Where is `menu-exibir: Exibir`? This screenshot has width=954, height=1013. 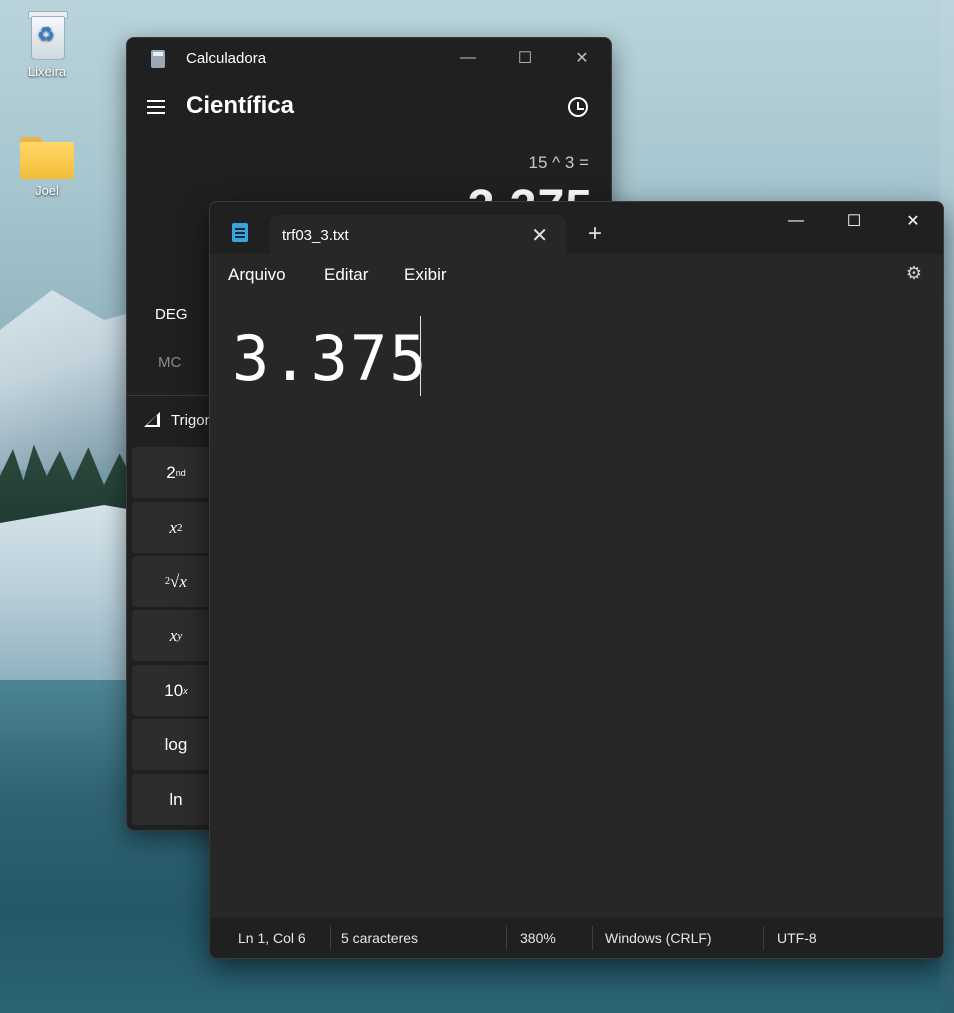
menu-exibir: Exibir is located at coordinates (425, 275).